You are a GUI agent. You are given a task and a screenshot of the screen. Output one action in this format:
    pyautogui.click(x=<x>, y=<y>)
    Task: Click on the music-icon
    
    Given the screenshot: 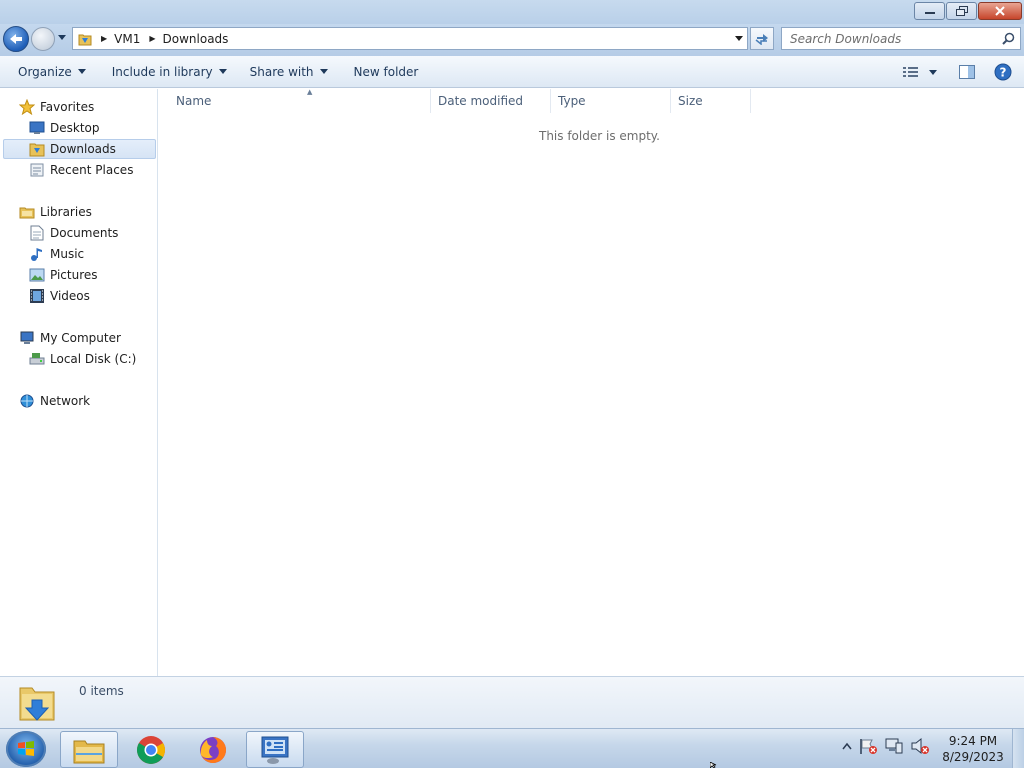 What is the action you would take?
    pyautogui.click(x=37, y=254)
    